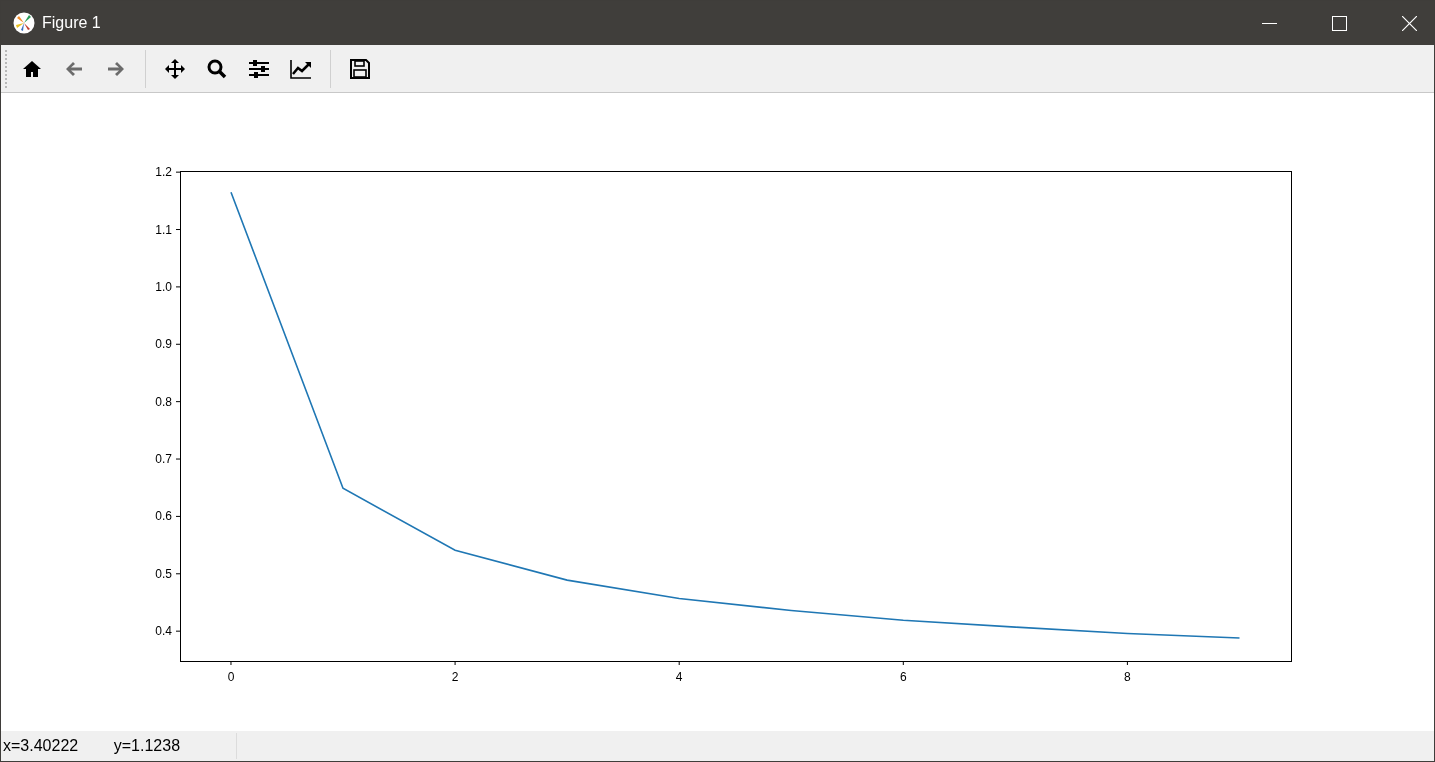 The width and height of the screenshot is (1435, 762). What do you see at coordinates (175, 68) in the screenshot?
I see `four-way-arrow-icon` at bounding box center [175, 68].